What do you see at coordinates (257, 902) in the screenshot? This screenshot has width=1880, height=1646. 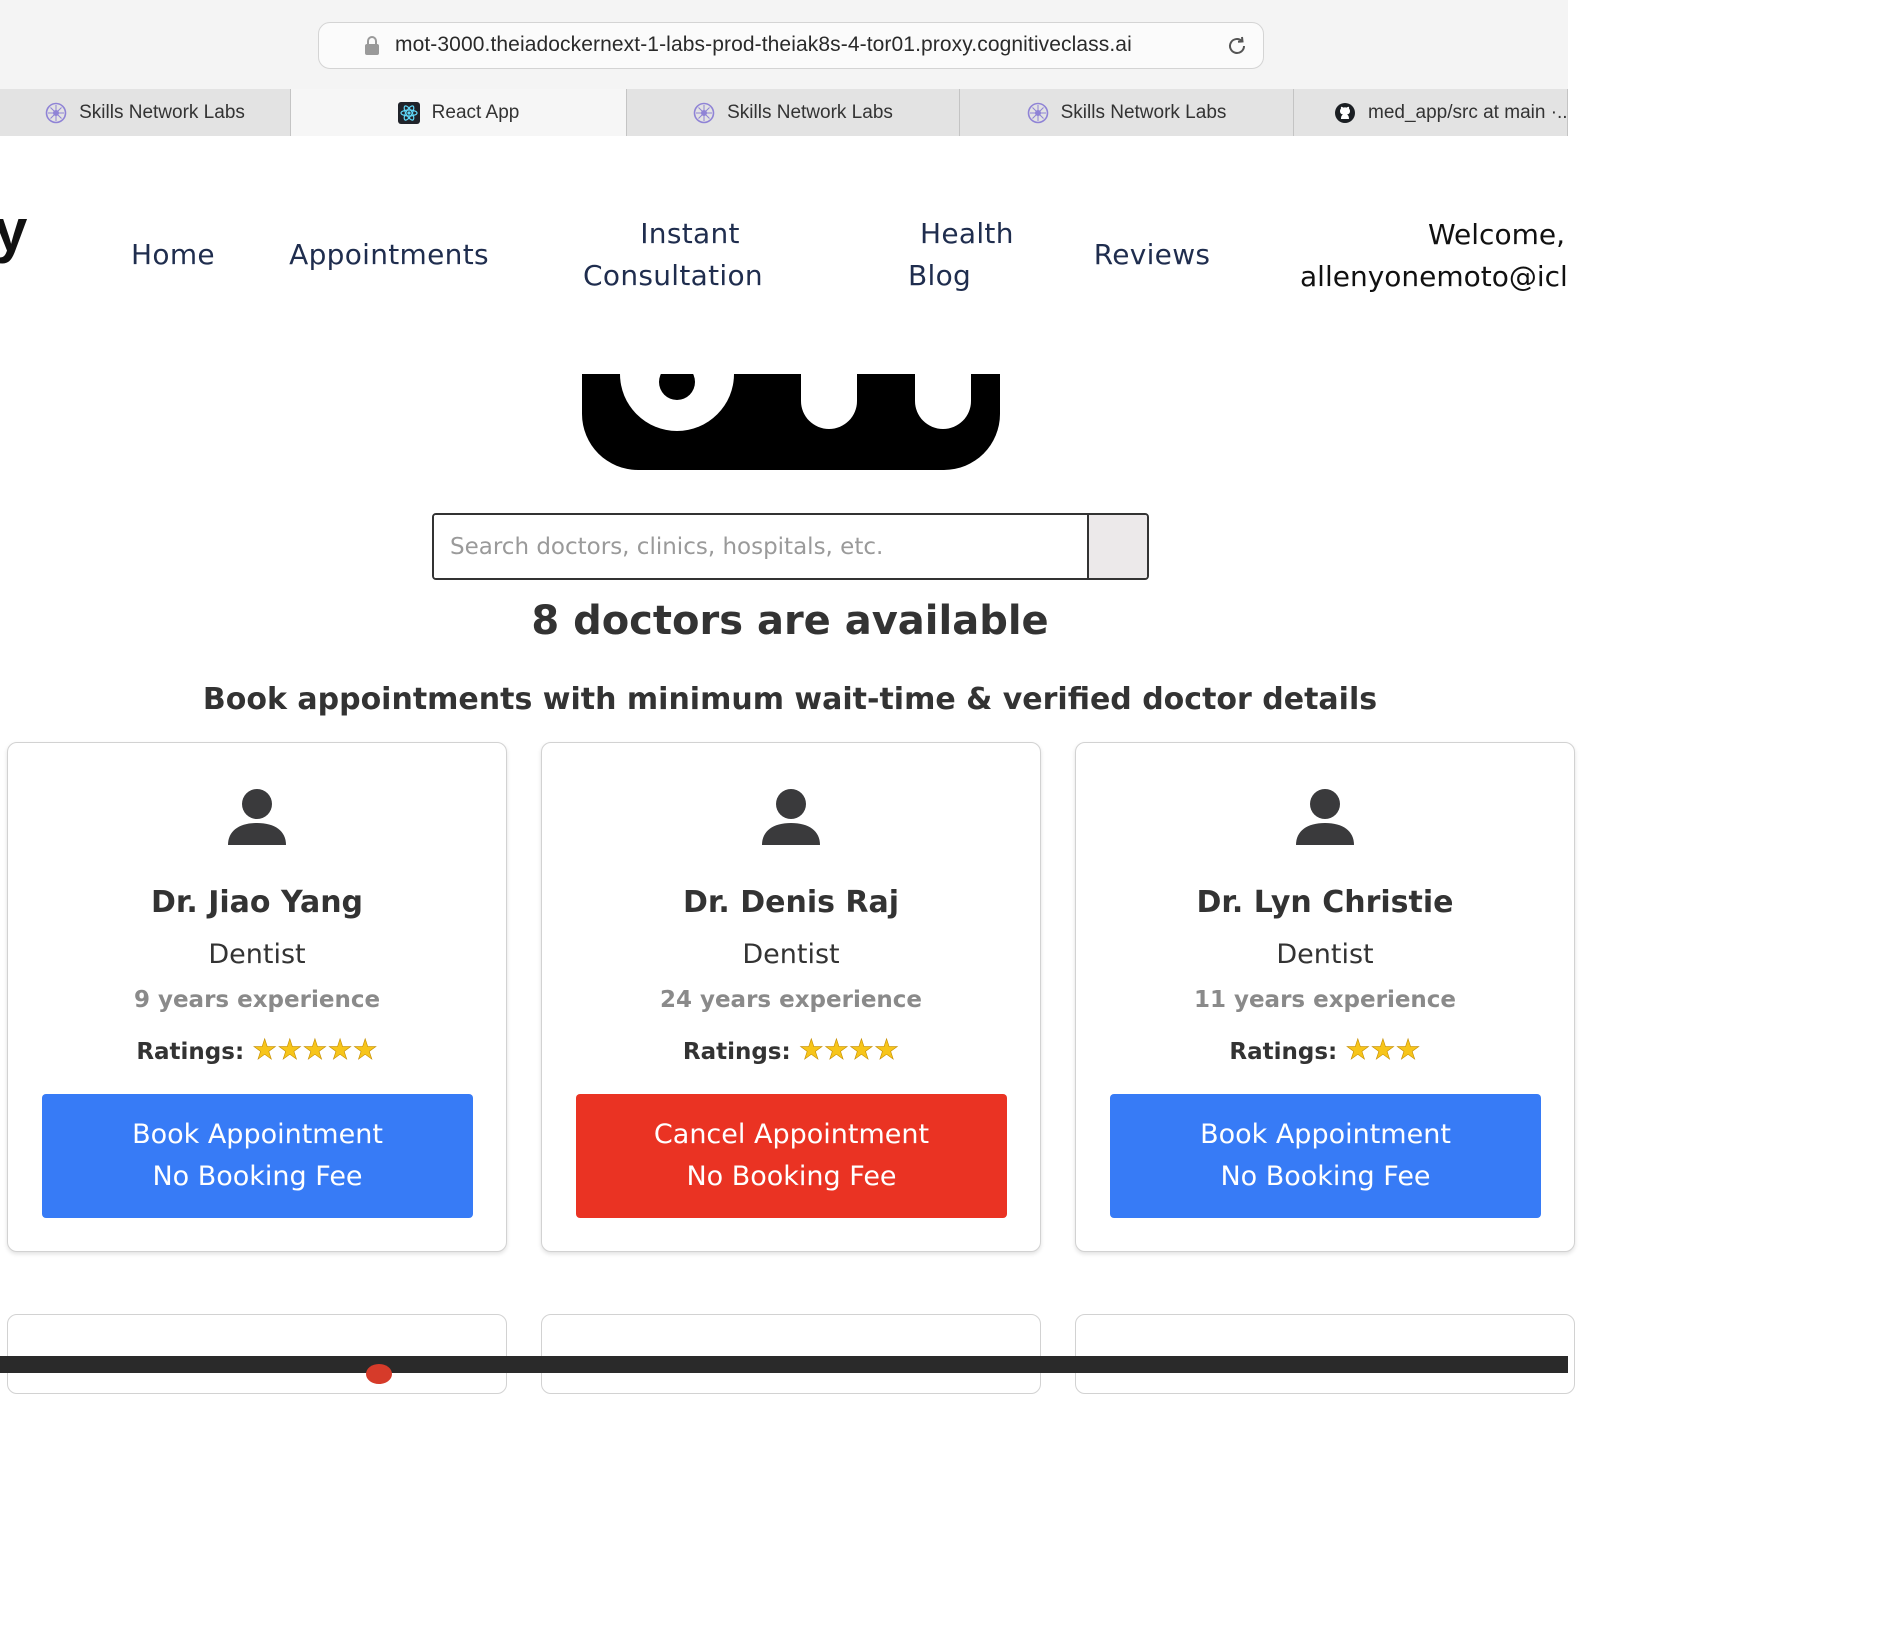 I see `doctor-name: Dr. Jiao Yang` at bounding box center [257, 902].